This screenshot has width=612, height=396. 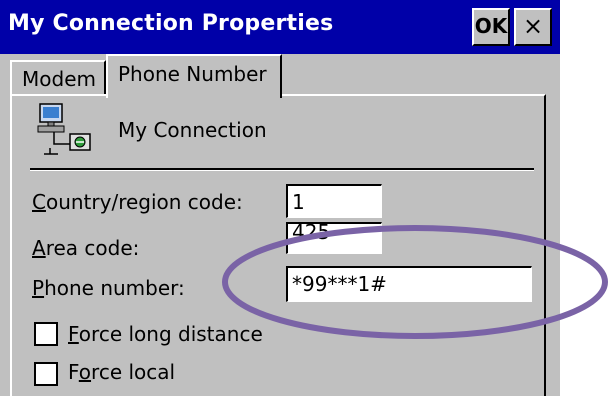 I want to click on close-button: ×, so click(x=533, y=27).